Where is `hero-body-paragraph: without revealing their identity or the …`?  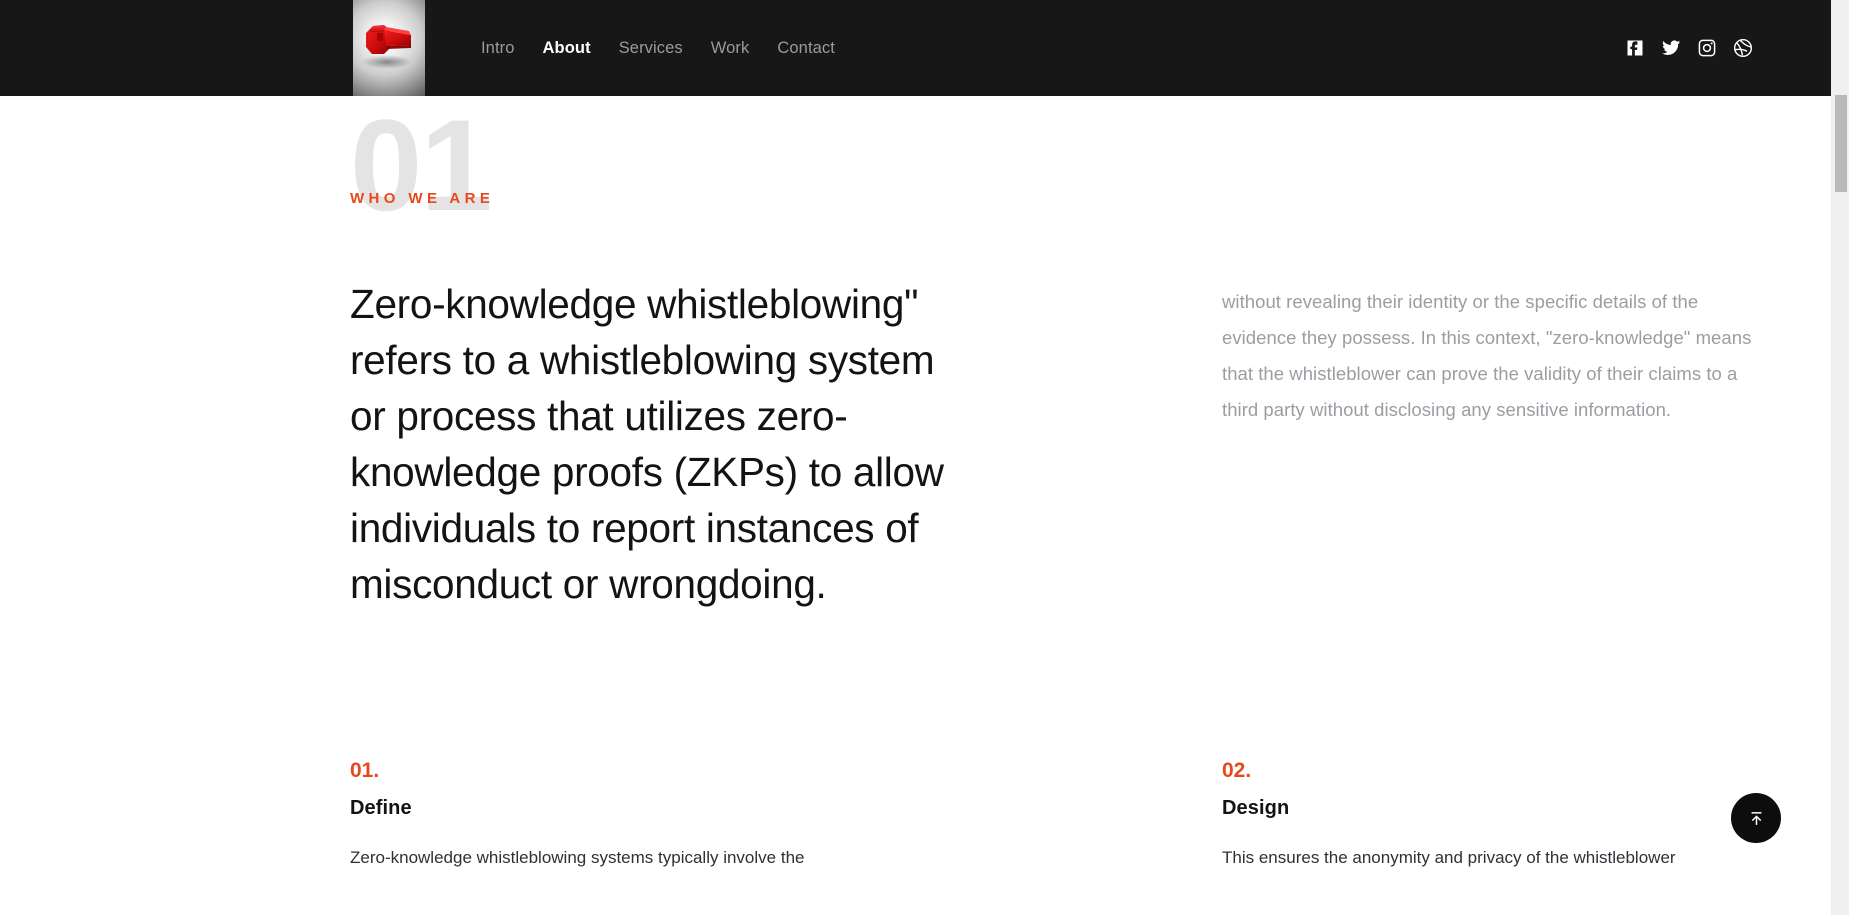 hero-body-paragraph: without revealing their identity or the … is located at coordinates (1487, 355).